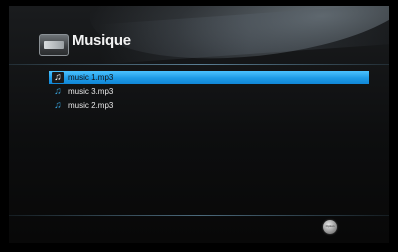 The width and height of the screenshot is (398, 252). I want to click on option-button: Option, so click(330, 227).